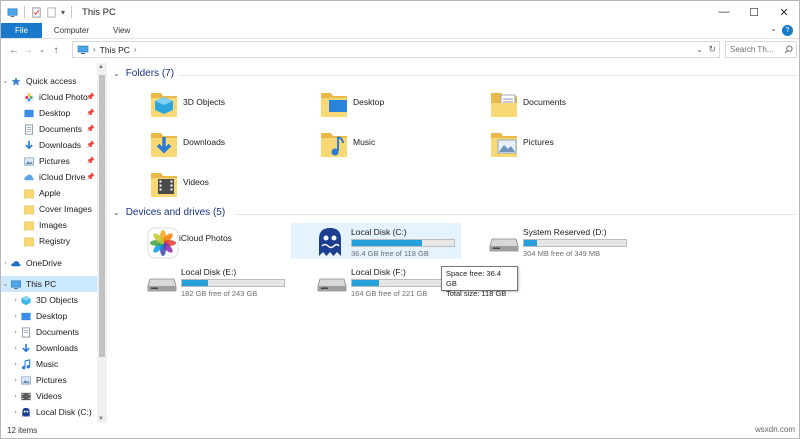 Image resolution: width=800 pixels, height=439 pixels. Describe the element at coordinates (455, 212) in the screenshot. I see `drives-group-header: ⌄ Devices and drives (5)` at that location.